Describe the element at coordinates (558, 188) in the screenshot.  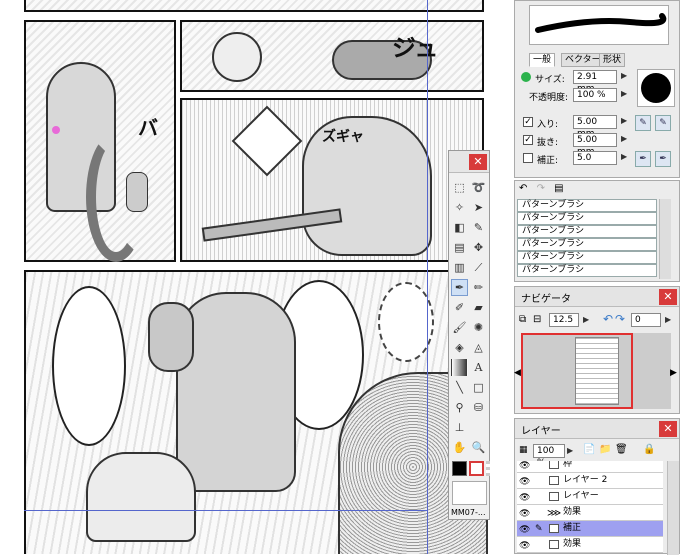
I see `list-view-icon: ▤` at that location.